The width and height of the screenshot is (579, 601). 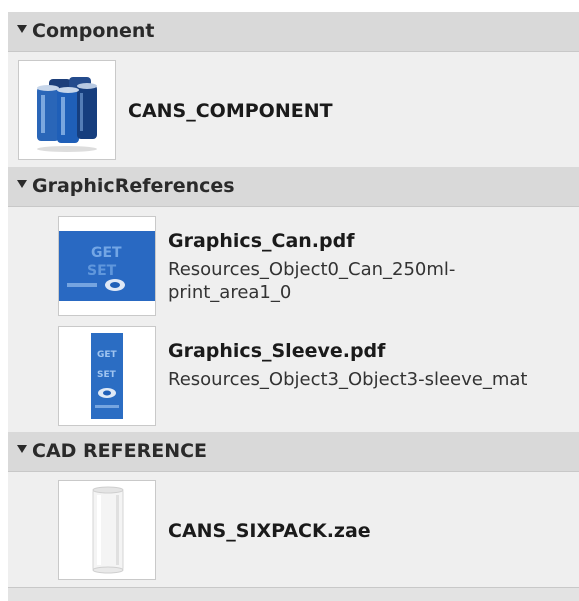 What do you see at coordinates (261, 241) in the screenshot?
I see `graphic-name: Graphics_Can.pdf` at bounding box center [261, 241].